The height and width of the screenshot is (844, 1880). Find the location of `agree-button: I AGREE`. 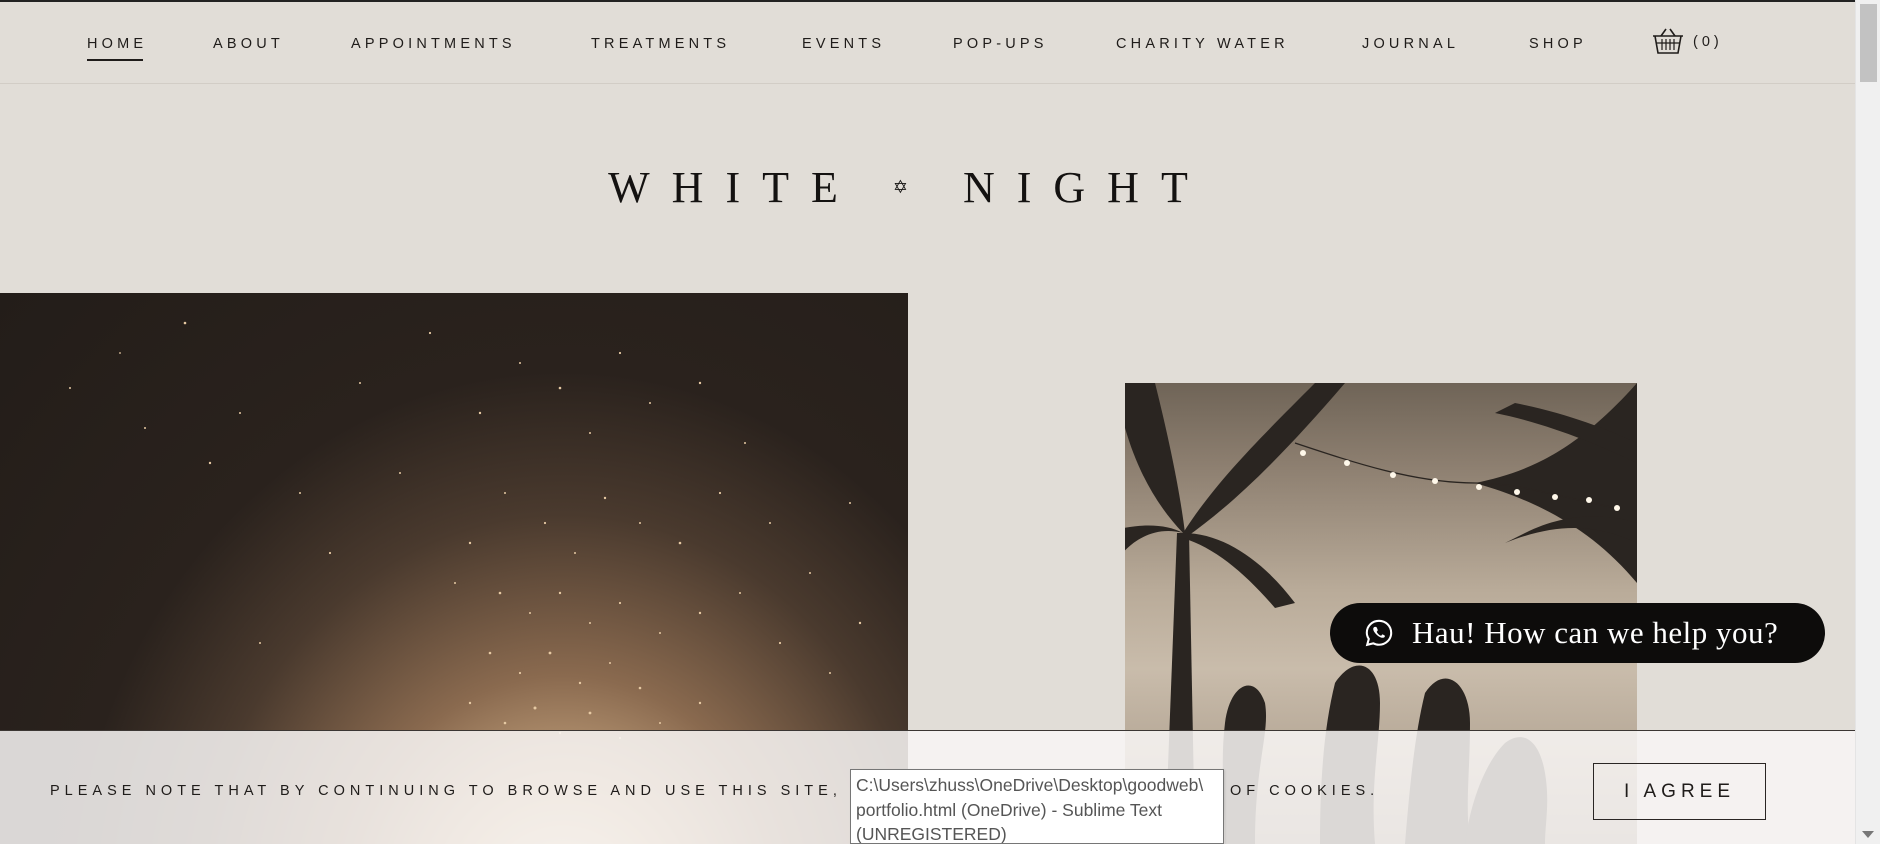

agree-button: I AGREE is located at coordinates (1679, 791).